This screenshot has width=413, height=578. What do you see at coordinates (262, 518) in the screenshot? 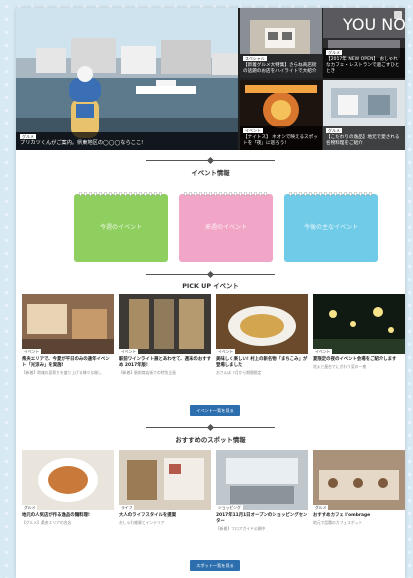
I see `card-title: 2017年11月1日オープンのショッピングセンター` at bounding box center [262, 518].